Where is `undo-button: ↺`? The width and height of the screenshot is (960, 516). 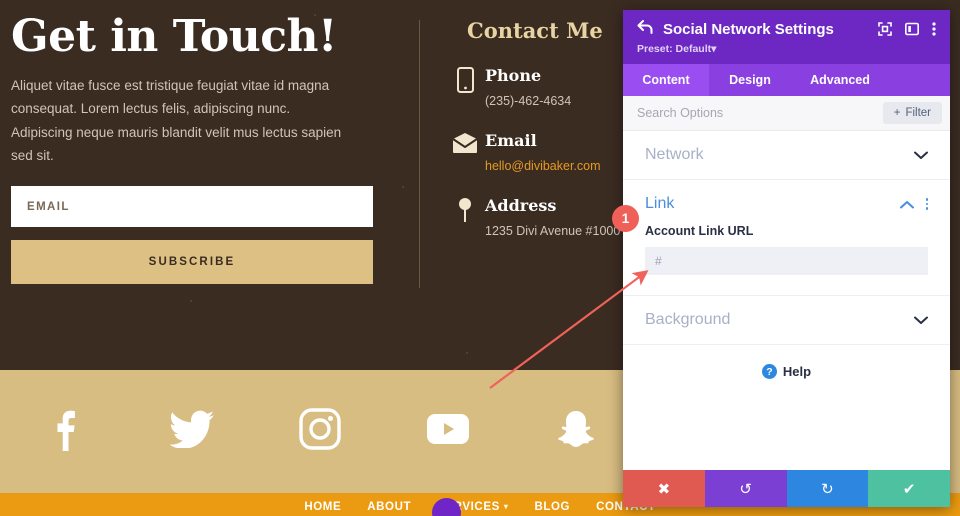 undo-button: ↺ is located at coordinates (745, 488).